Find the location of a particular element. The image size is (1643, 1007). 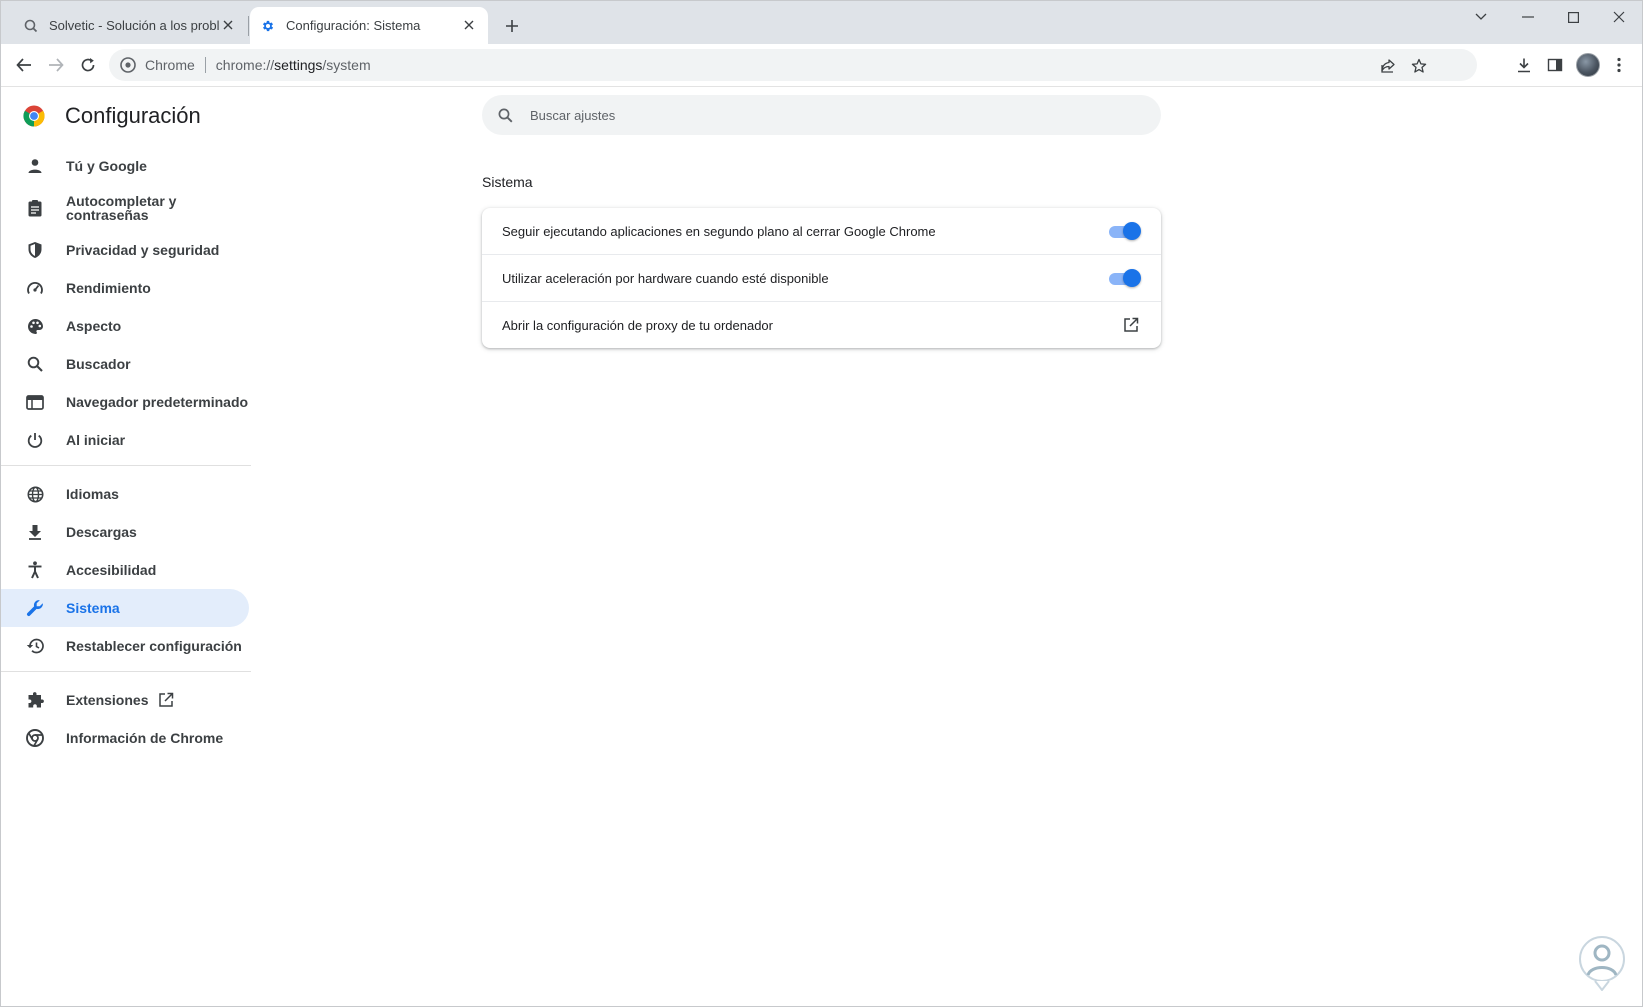

sidebar-item-label: Descargas is located at coordinates (101, 532).